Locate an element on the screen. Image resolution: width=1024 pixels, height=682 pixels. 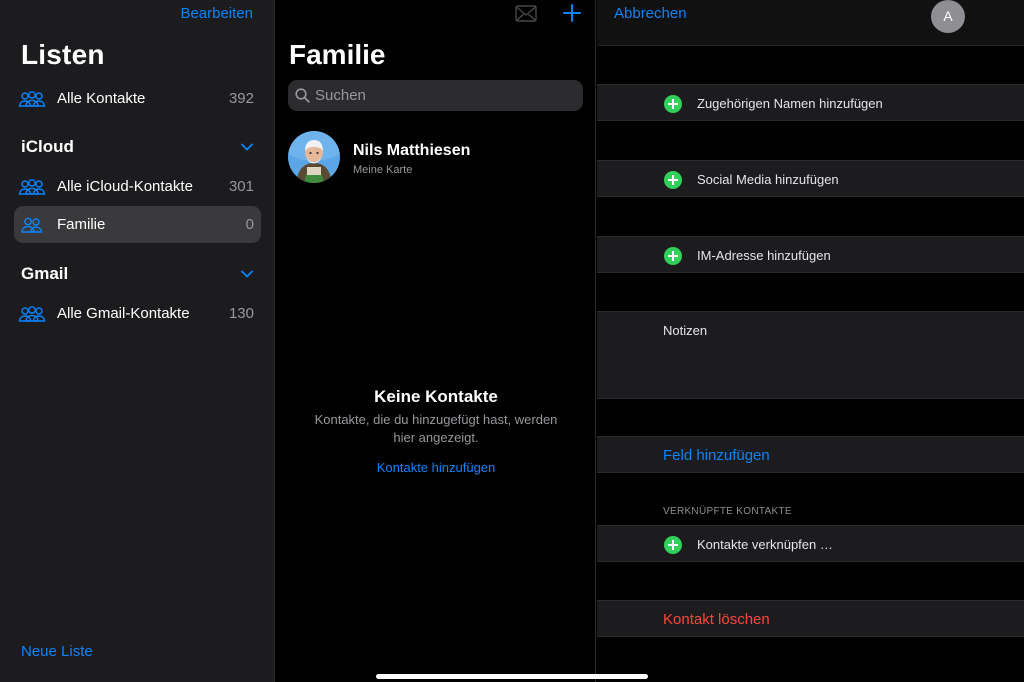
search-field: Suchen is located at coordinates (435, 95).